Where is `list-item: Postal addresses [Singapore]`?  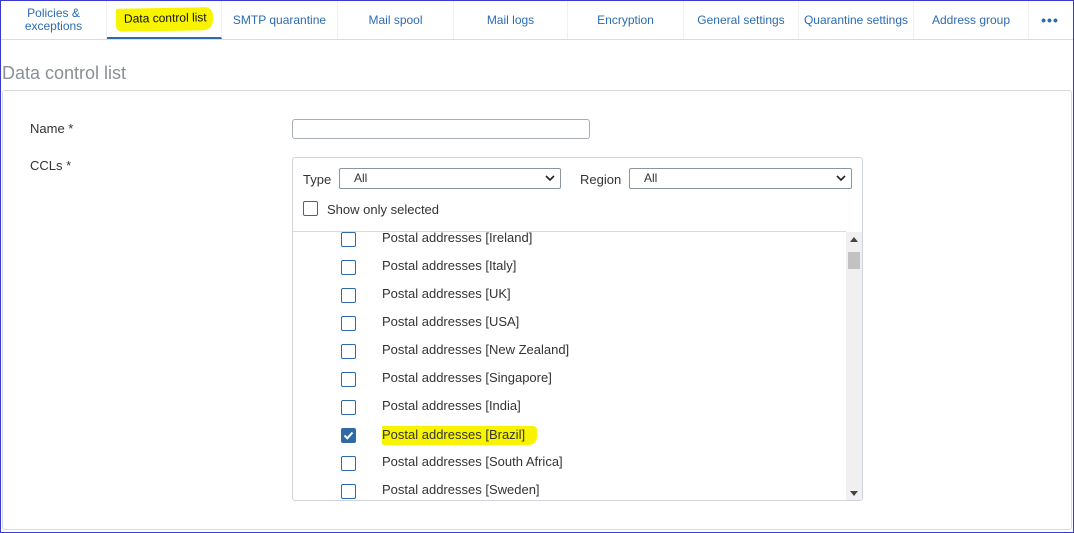
list-item: Postal addresses [Singapore] is located at coordinates (569, 383).